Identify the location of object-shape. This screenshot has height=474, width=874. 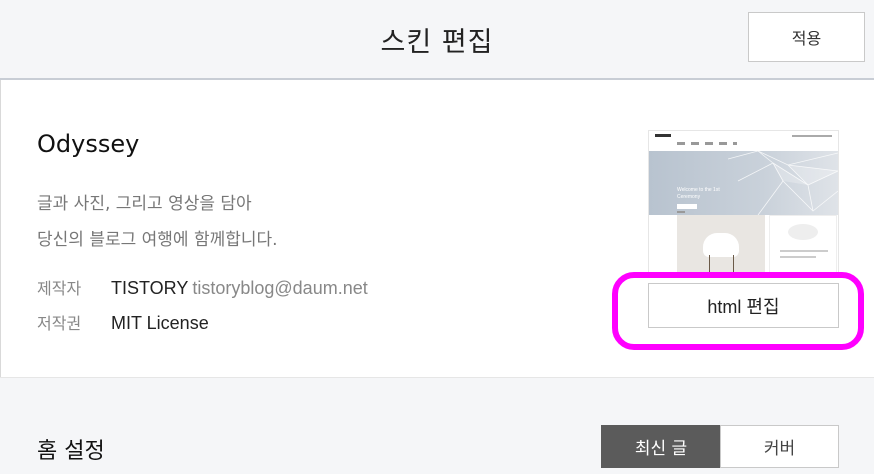
(803, 232).